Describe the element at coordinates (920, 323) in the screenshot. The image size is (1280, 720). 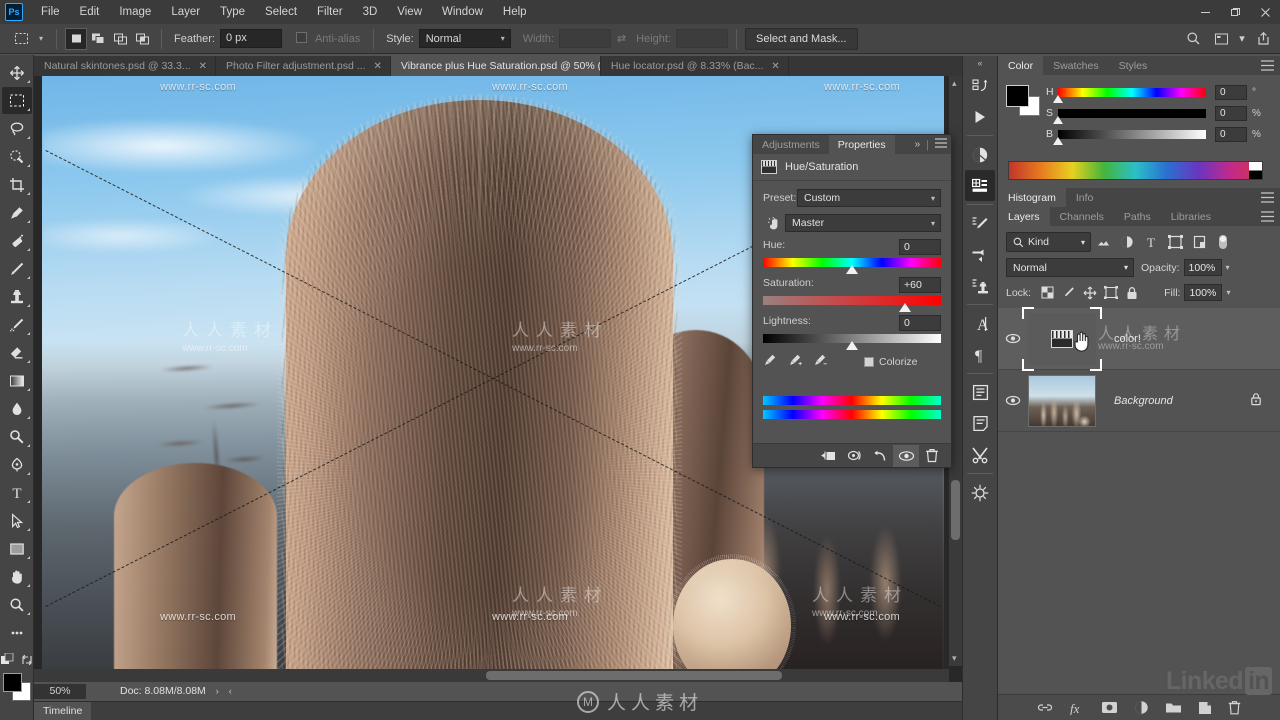
I see `lightness-value: 0` at that location.